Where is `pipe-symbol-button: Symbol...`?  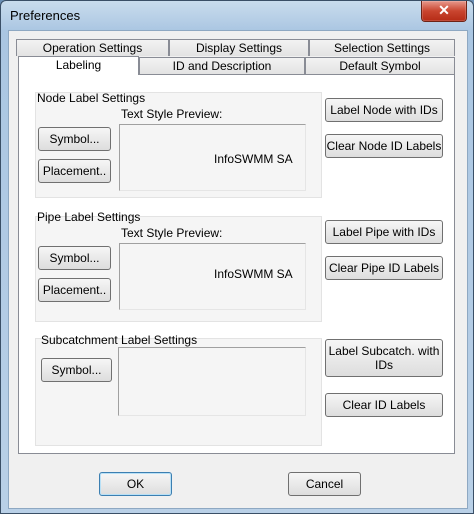
pipe-symbol-button: Symbol... is located at coordinates (74, 258).